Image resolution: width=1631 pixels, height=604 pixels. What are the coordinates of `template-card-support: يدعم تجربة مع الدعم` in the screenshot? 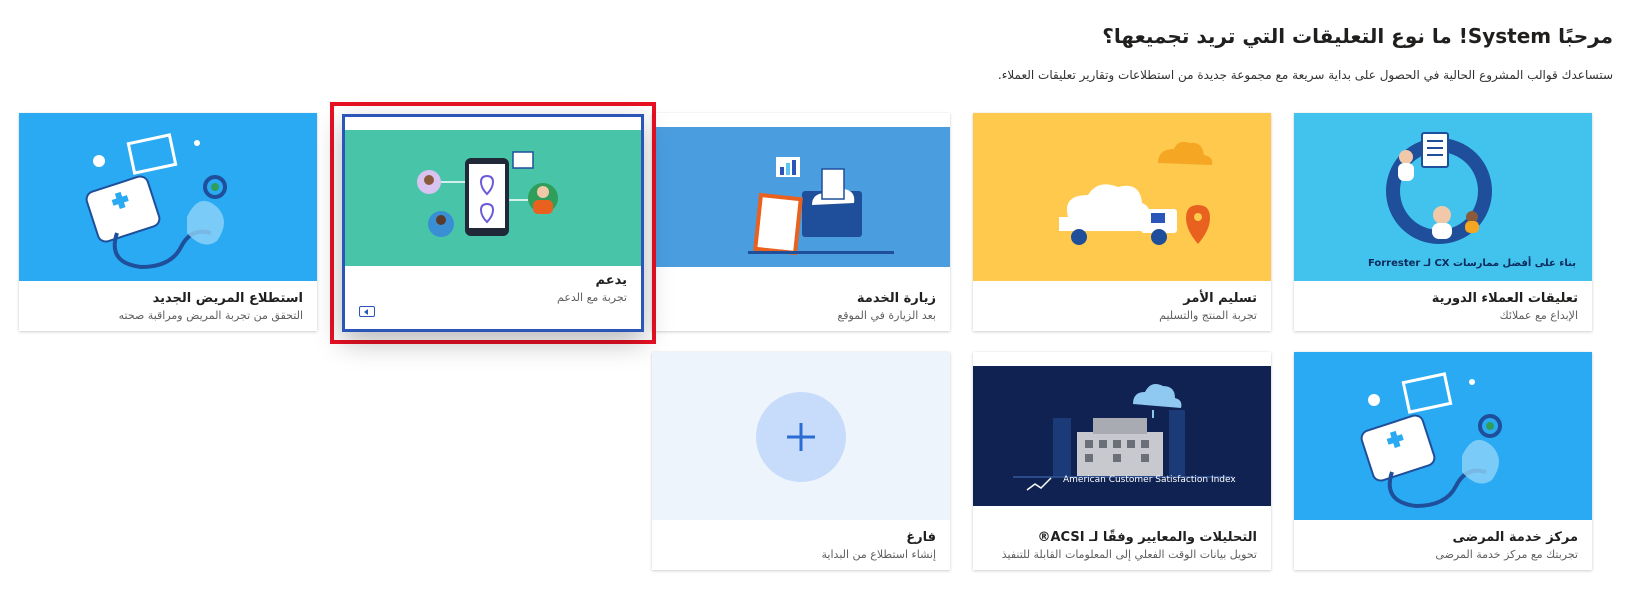 It's located at (493, 223).